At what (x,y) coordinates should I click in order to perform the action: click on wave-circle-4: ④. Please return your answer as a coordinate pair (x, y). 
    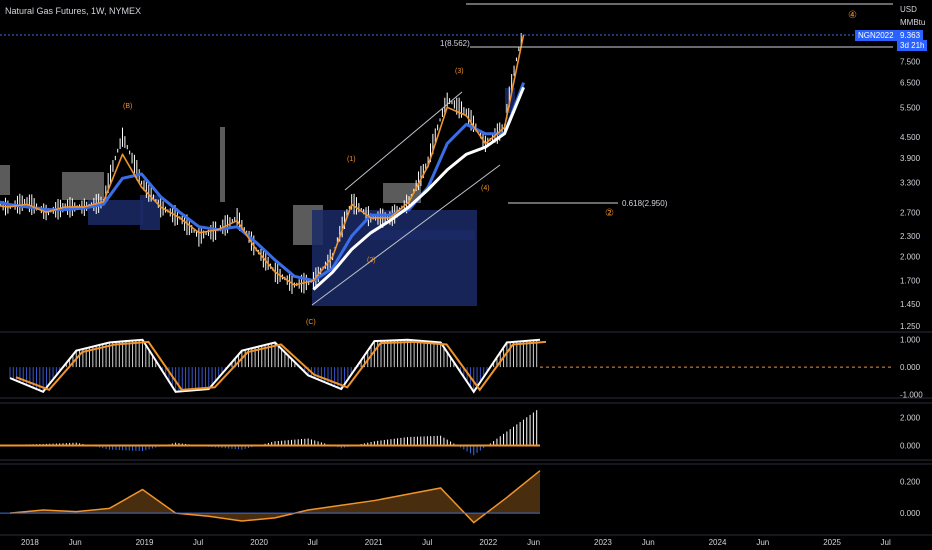
    Looking at the image, I should click on (852, 15).